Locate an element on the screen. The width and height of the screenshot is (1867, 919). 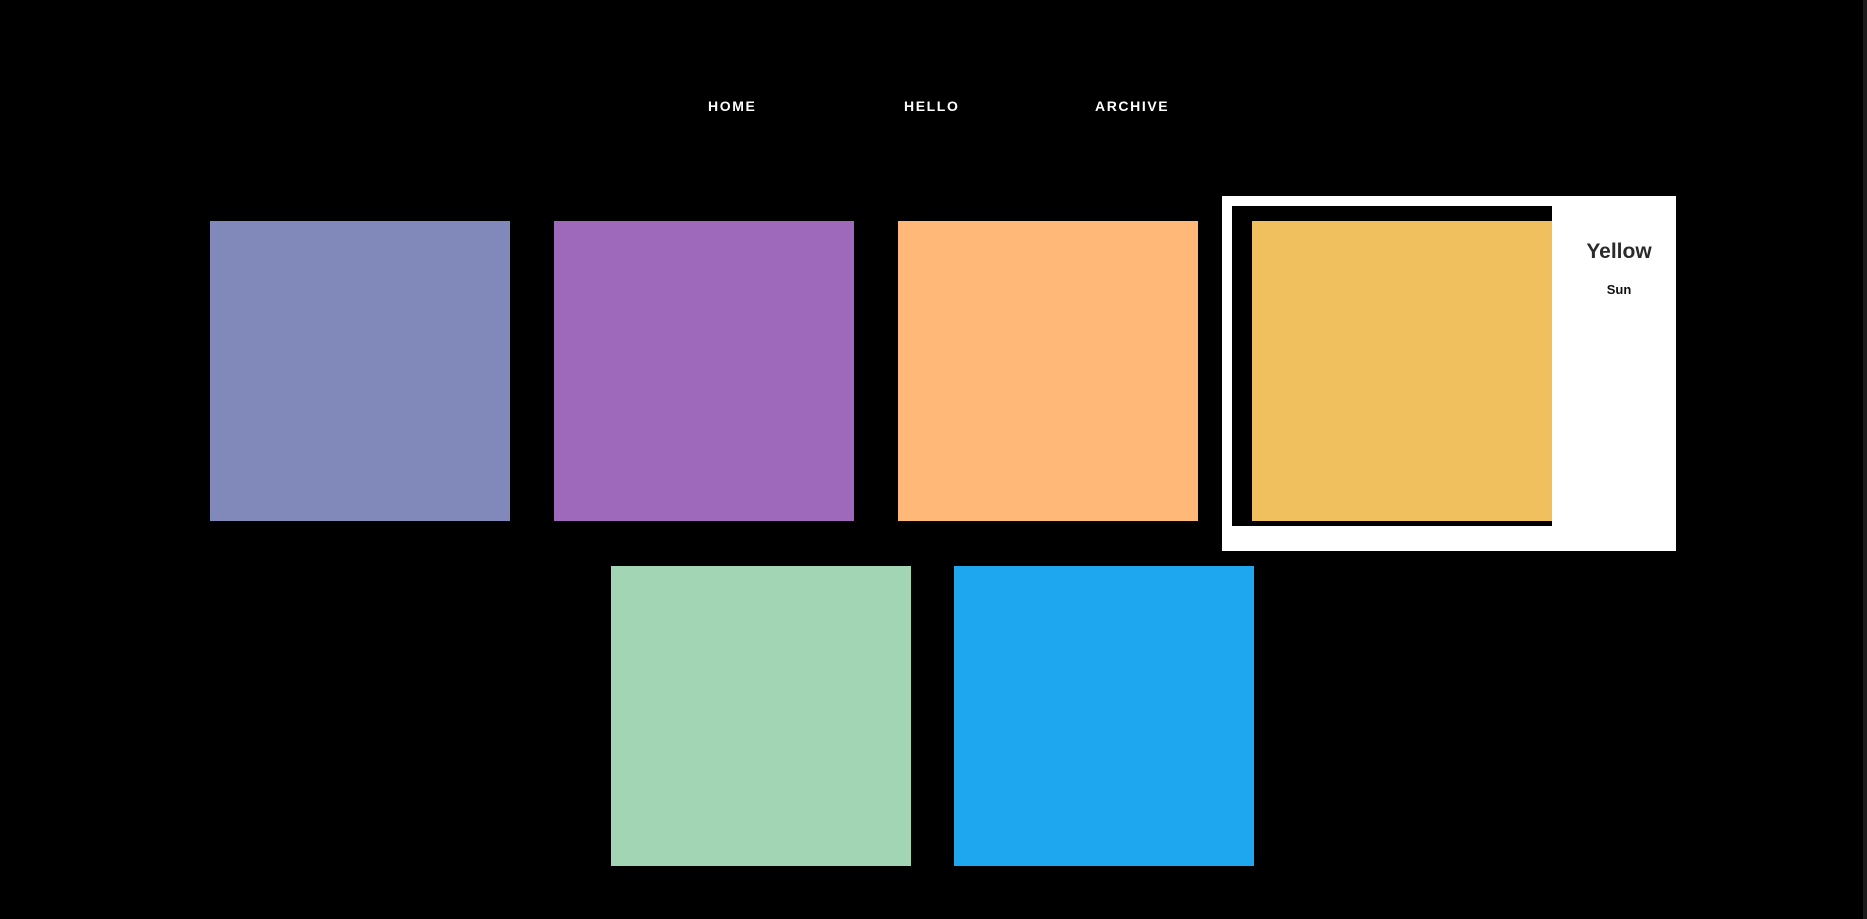
nav-hello-link: HELLO is located at coordinates (931, 106).